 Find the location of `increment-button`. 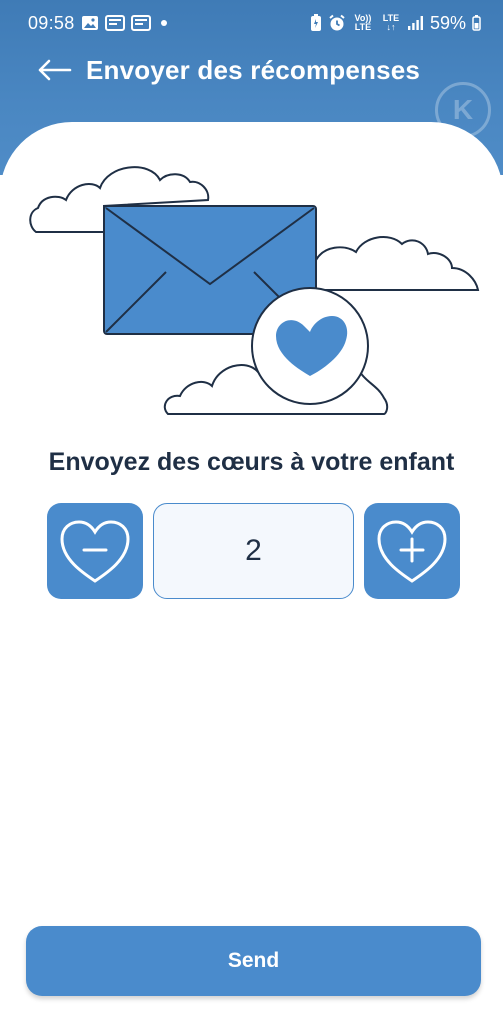

increment-button is located at coordinates (412, 551).